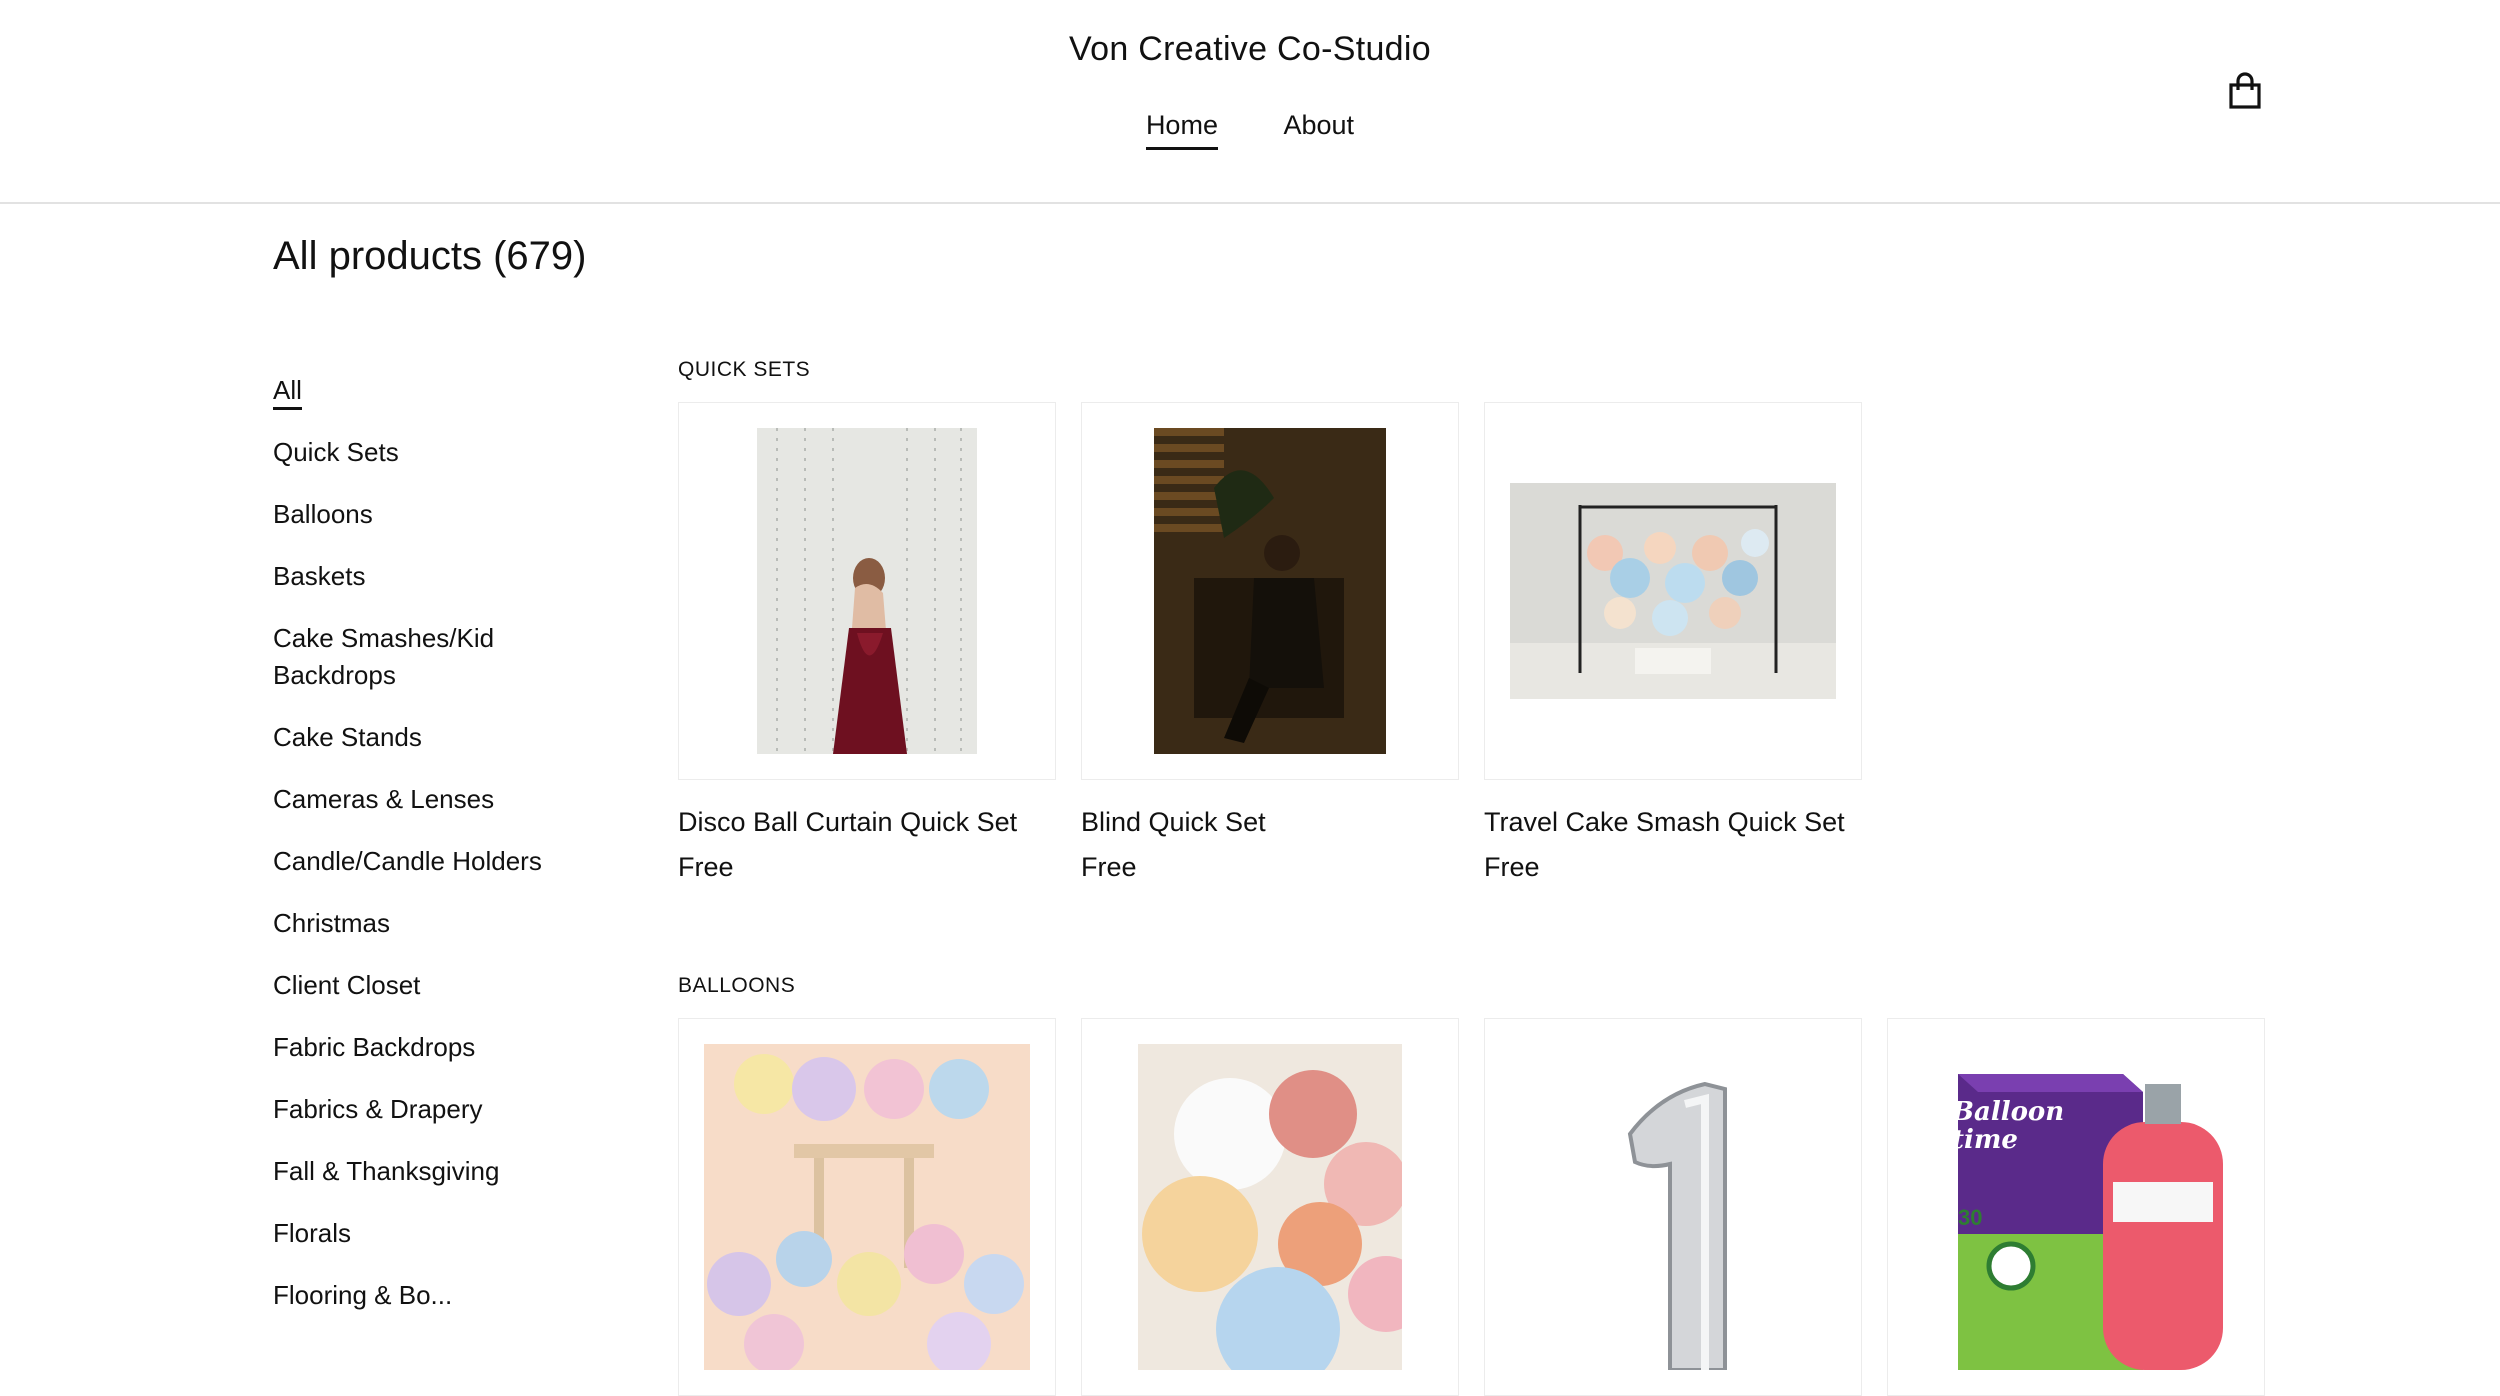 This screenshot has height=1396, width=2500. I want to click on category-label: All, so click(287, 392).